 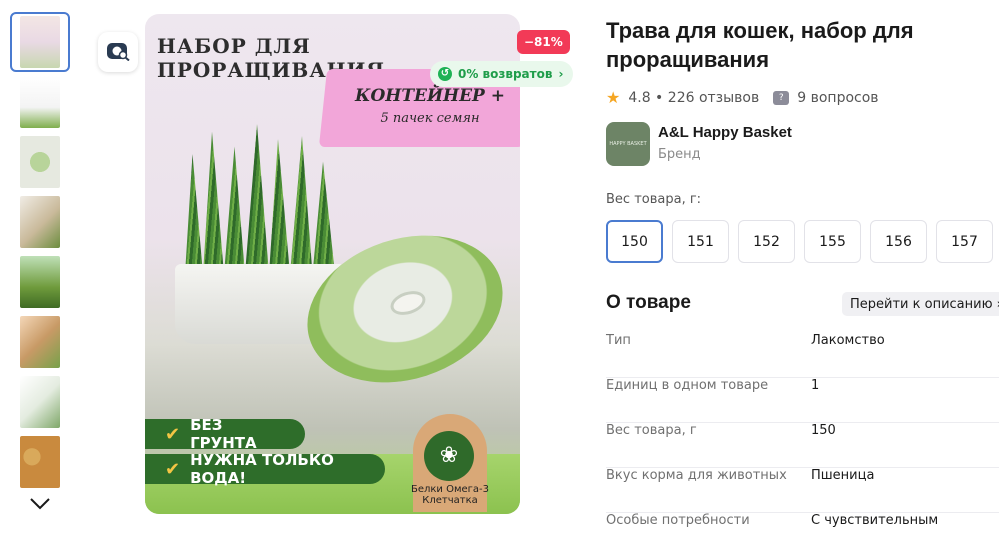 I want to click on spec-value: 150, so click(x=823, y=430).